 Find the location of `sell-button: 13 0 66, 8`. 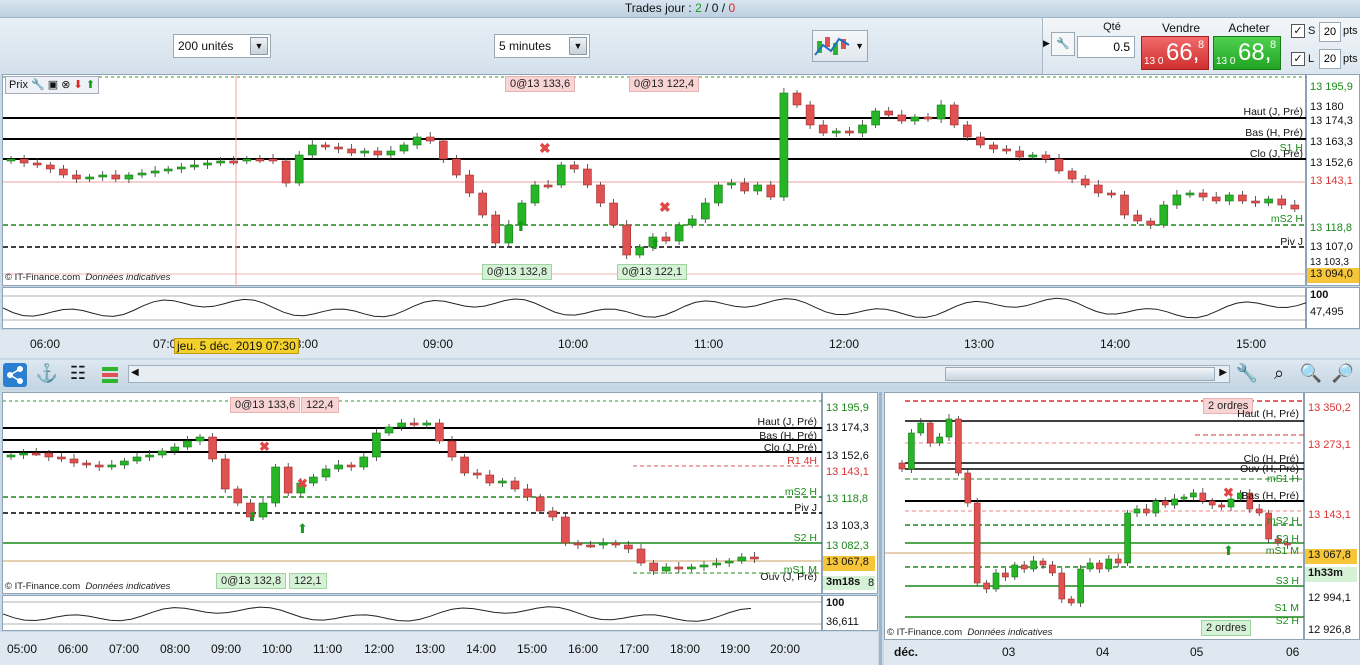

sell-button: 13 0 66, 8 is located at coordinates (1175, 53).